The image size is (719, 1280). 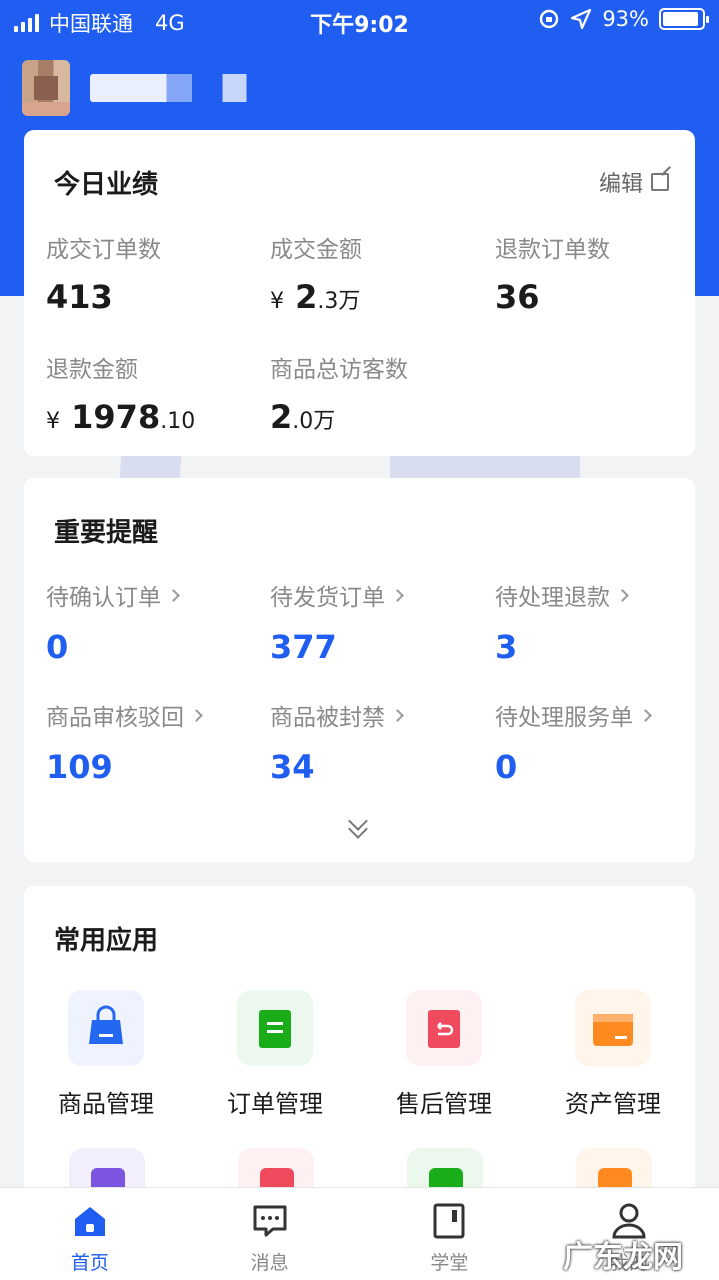 I want to click on reminder-pending-confirm: 待确认订单 0, so click(x=113, y=622).